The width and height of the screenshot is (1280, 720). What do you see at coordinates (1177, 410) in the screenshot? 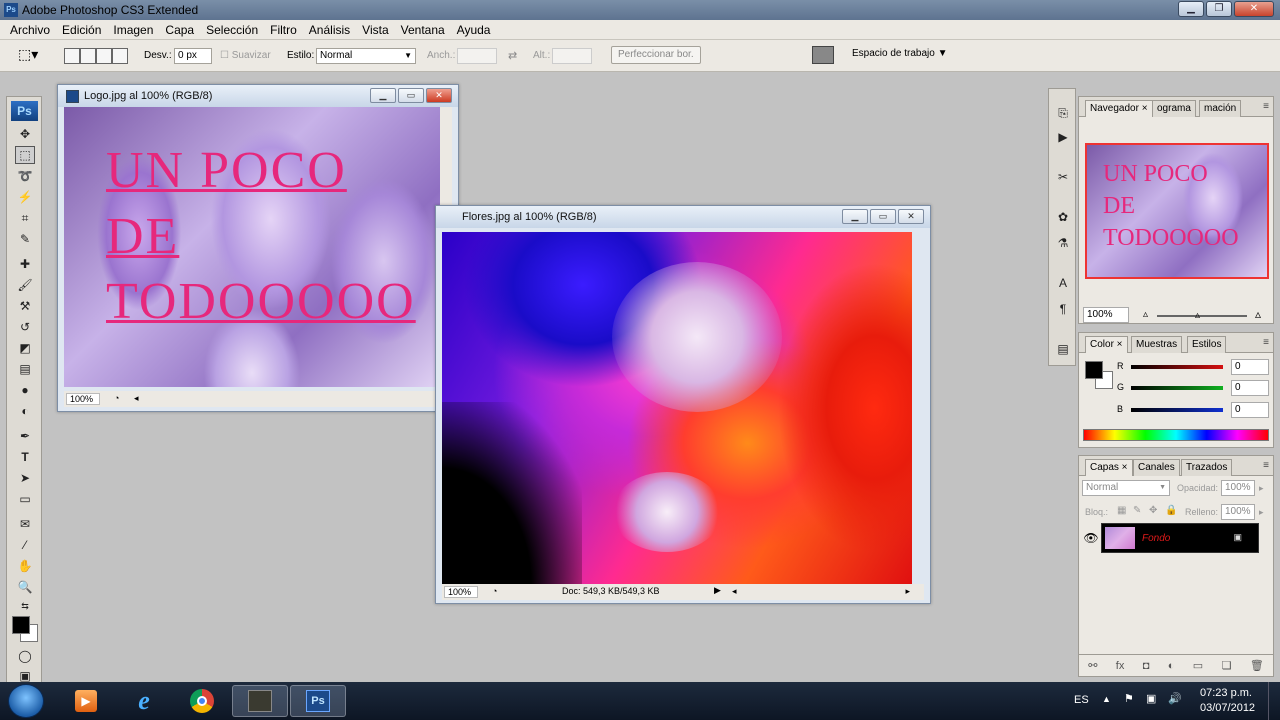
I see `channel-b-slider` at bounding box center [1177, 410].